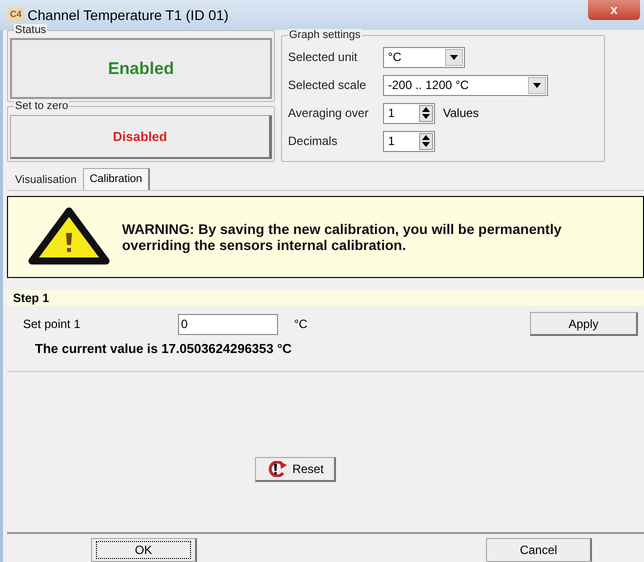 The image size is (644, 562). Describe the element at coordinates (424, 57) in the screenshot. I see `dropdown: °C` at that location.